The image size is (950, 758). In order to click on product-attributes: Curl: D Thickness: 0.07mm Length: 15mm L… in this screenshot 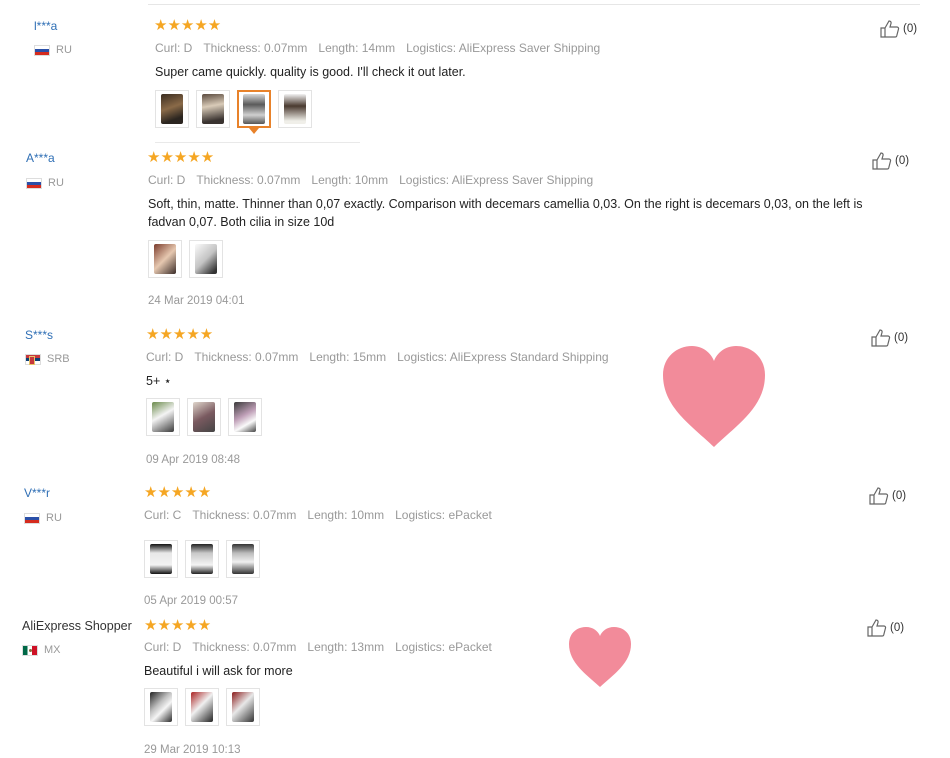, I will do `click(377, 357)`.